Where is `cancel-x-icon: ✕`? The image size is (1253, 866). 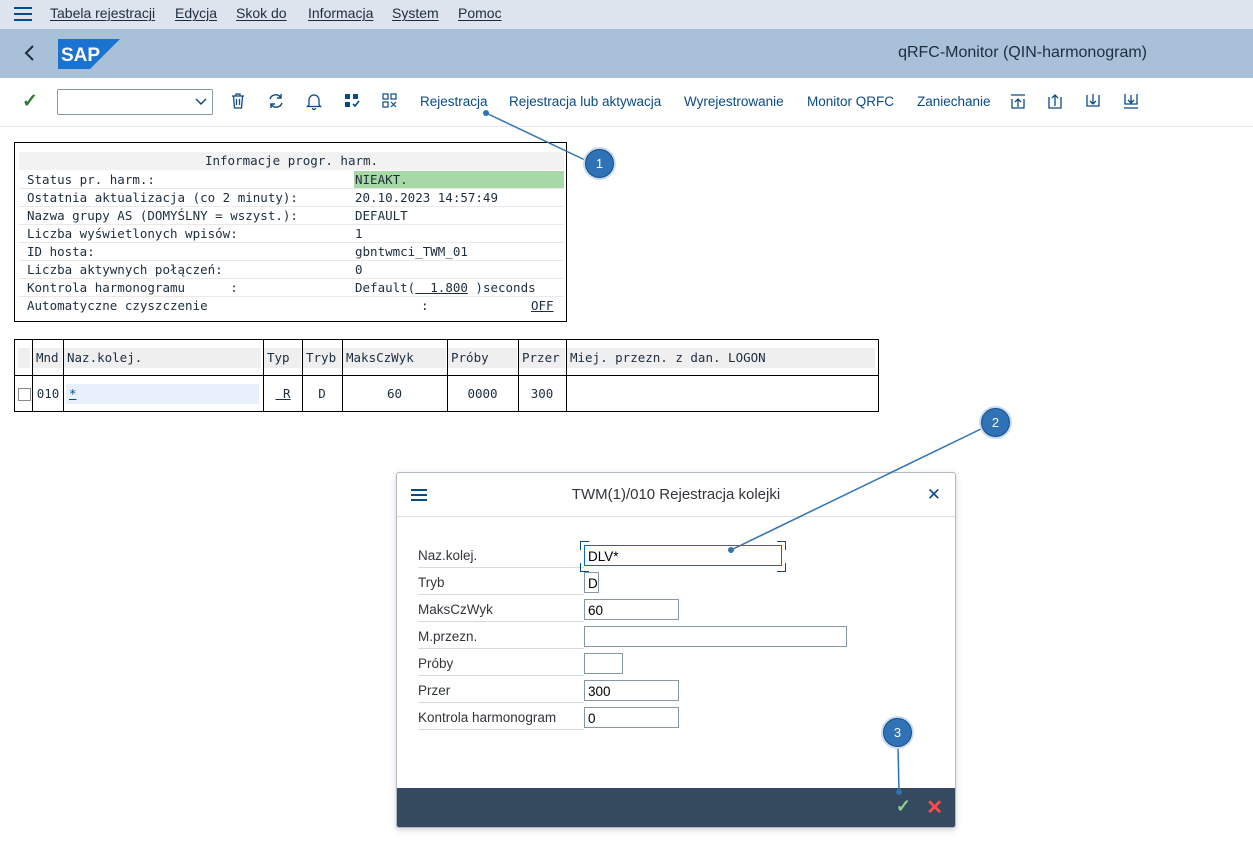
cancel-x-icon: ✕ is located at coordinates (934, 807).